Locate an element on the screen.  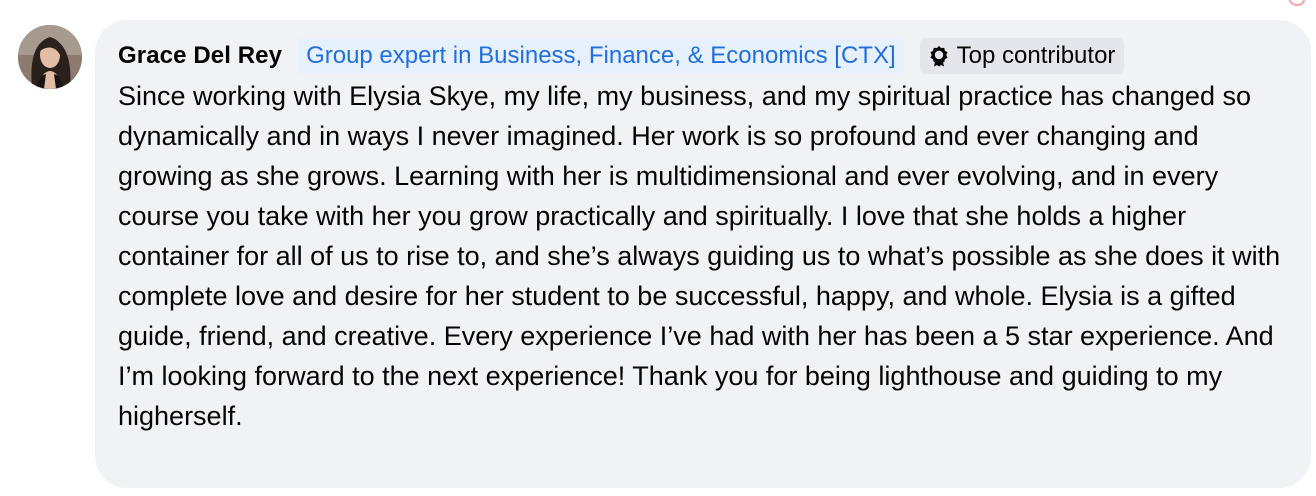
avatar is located at coordinates (50, 57).